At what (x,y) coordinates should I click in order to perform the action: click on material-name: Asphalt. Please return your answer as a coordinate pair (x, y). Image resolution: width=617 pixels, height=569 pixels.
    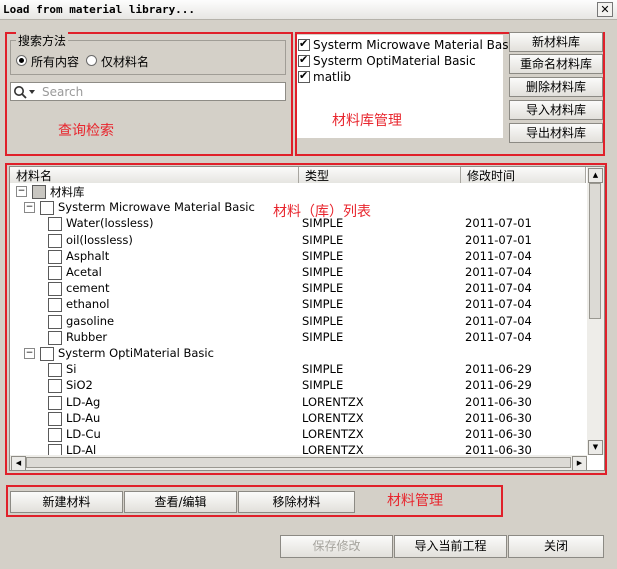
    Looking at the image, I should click on (88, 255).